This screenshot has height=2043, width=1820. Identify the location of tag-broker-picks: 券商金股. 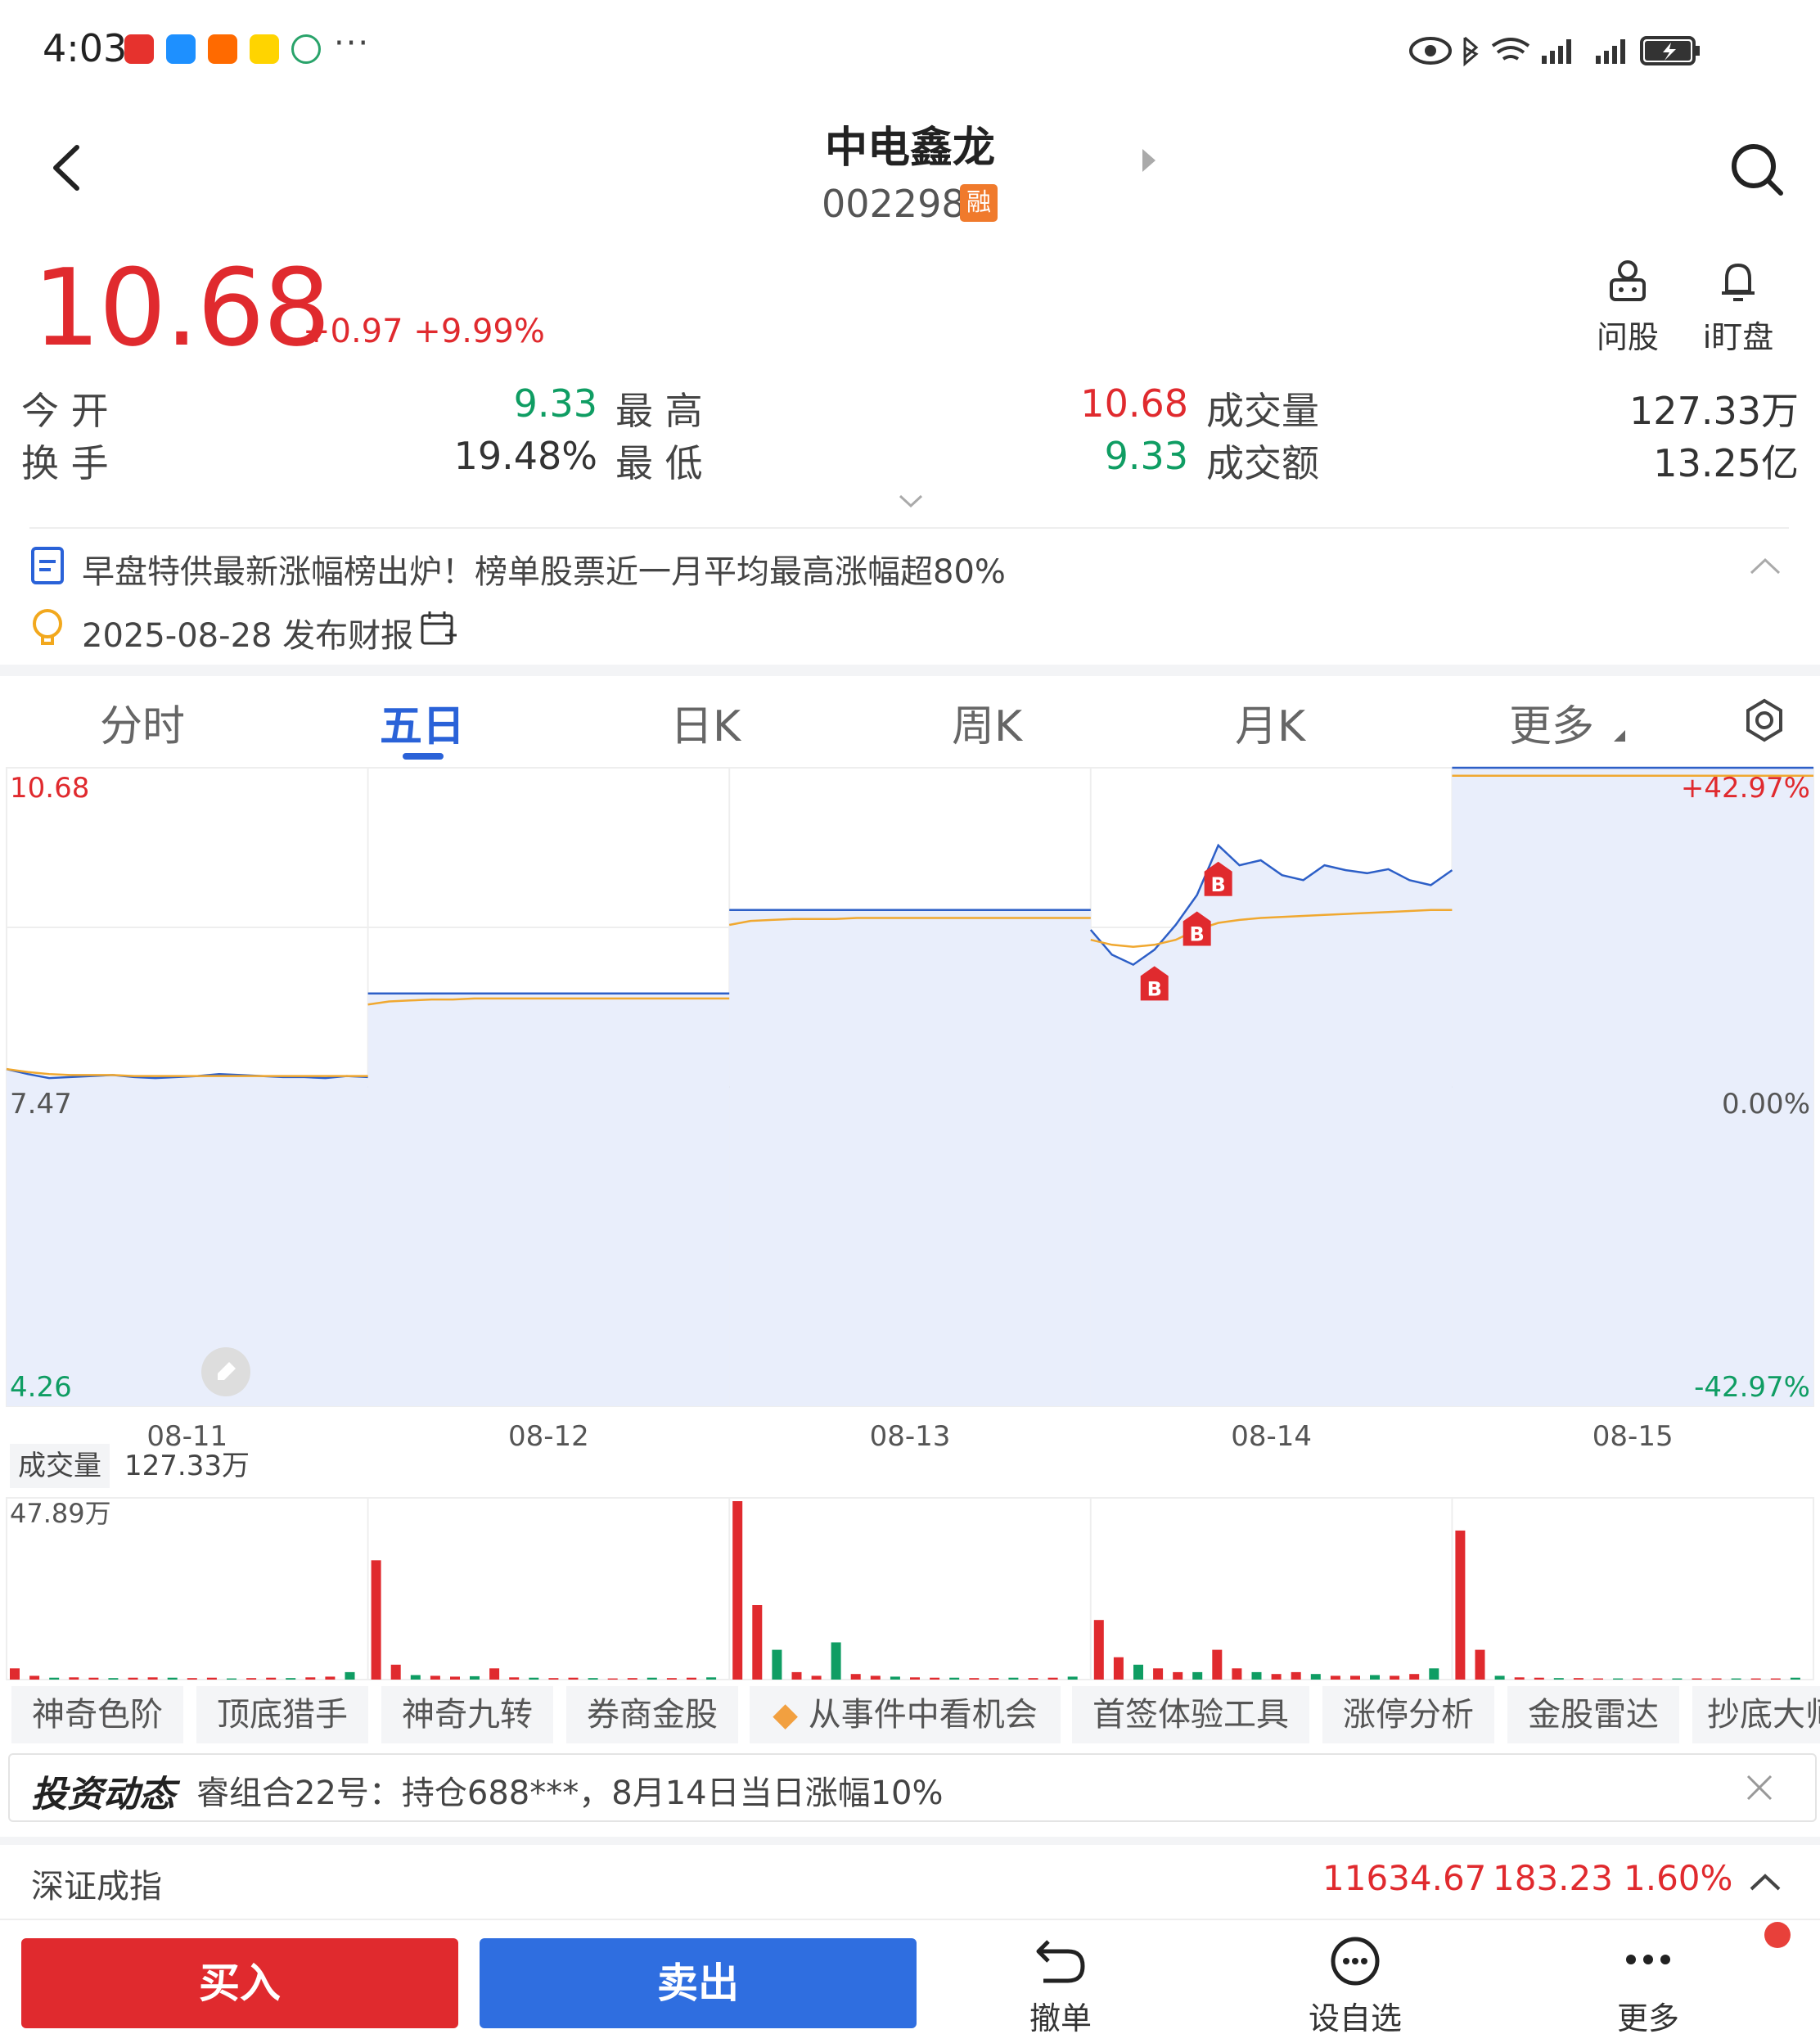
(652, 1714).